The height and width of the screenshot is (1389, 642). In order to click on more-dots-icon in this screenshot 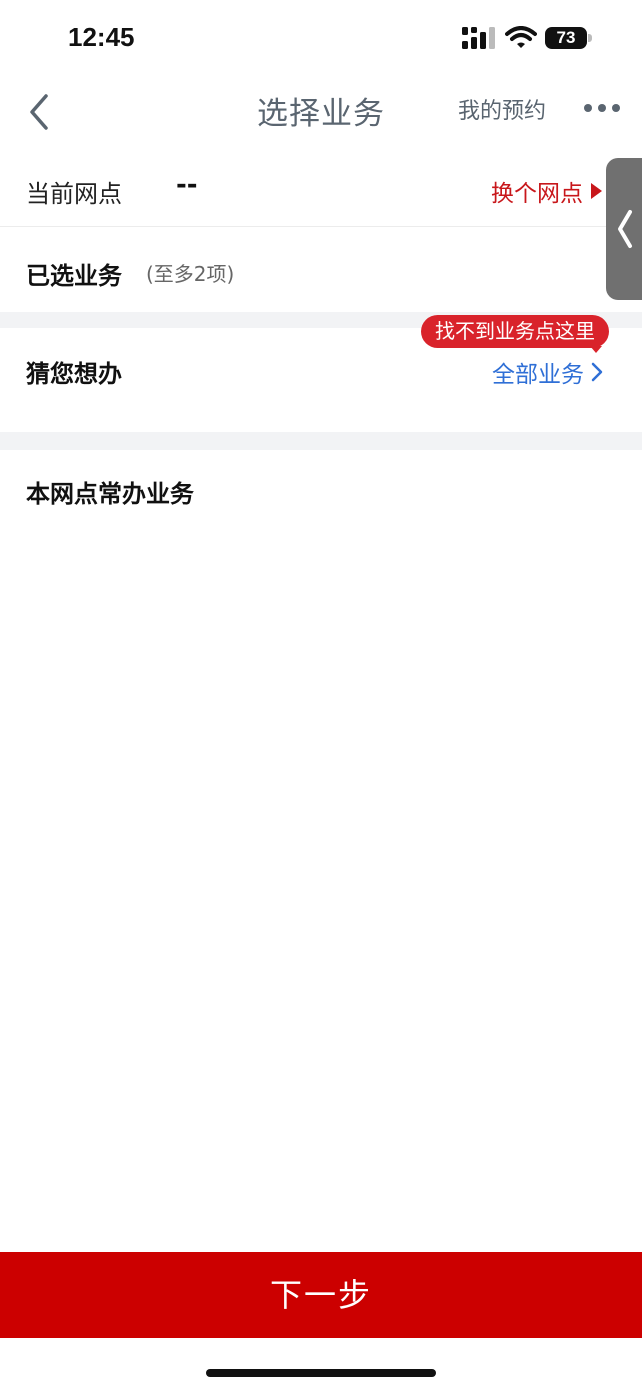, I will do `click(603, 110)`.